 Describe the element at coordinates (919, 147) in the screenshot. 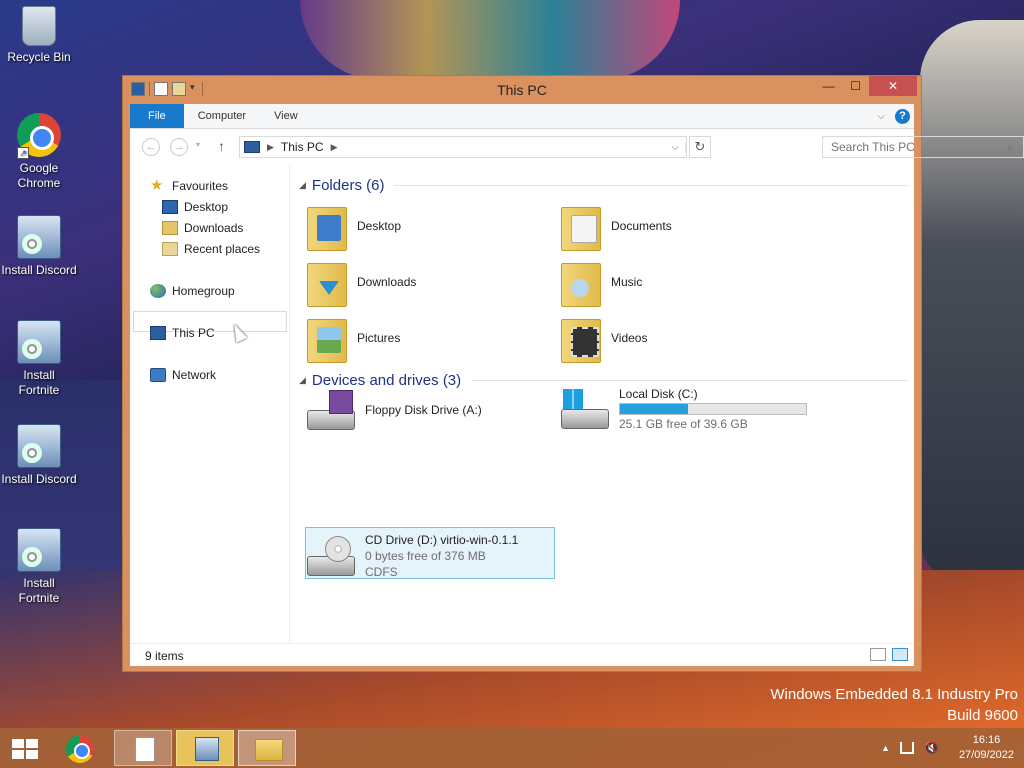

I see `search-input` at that location.